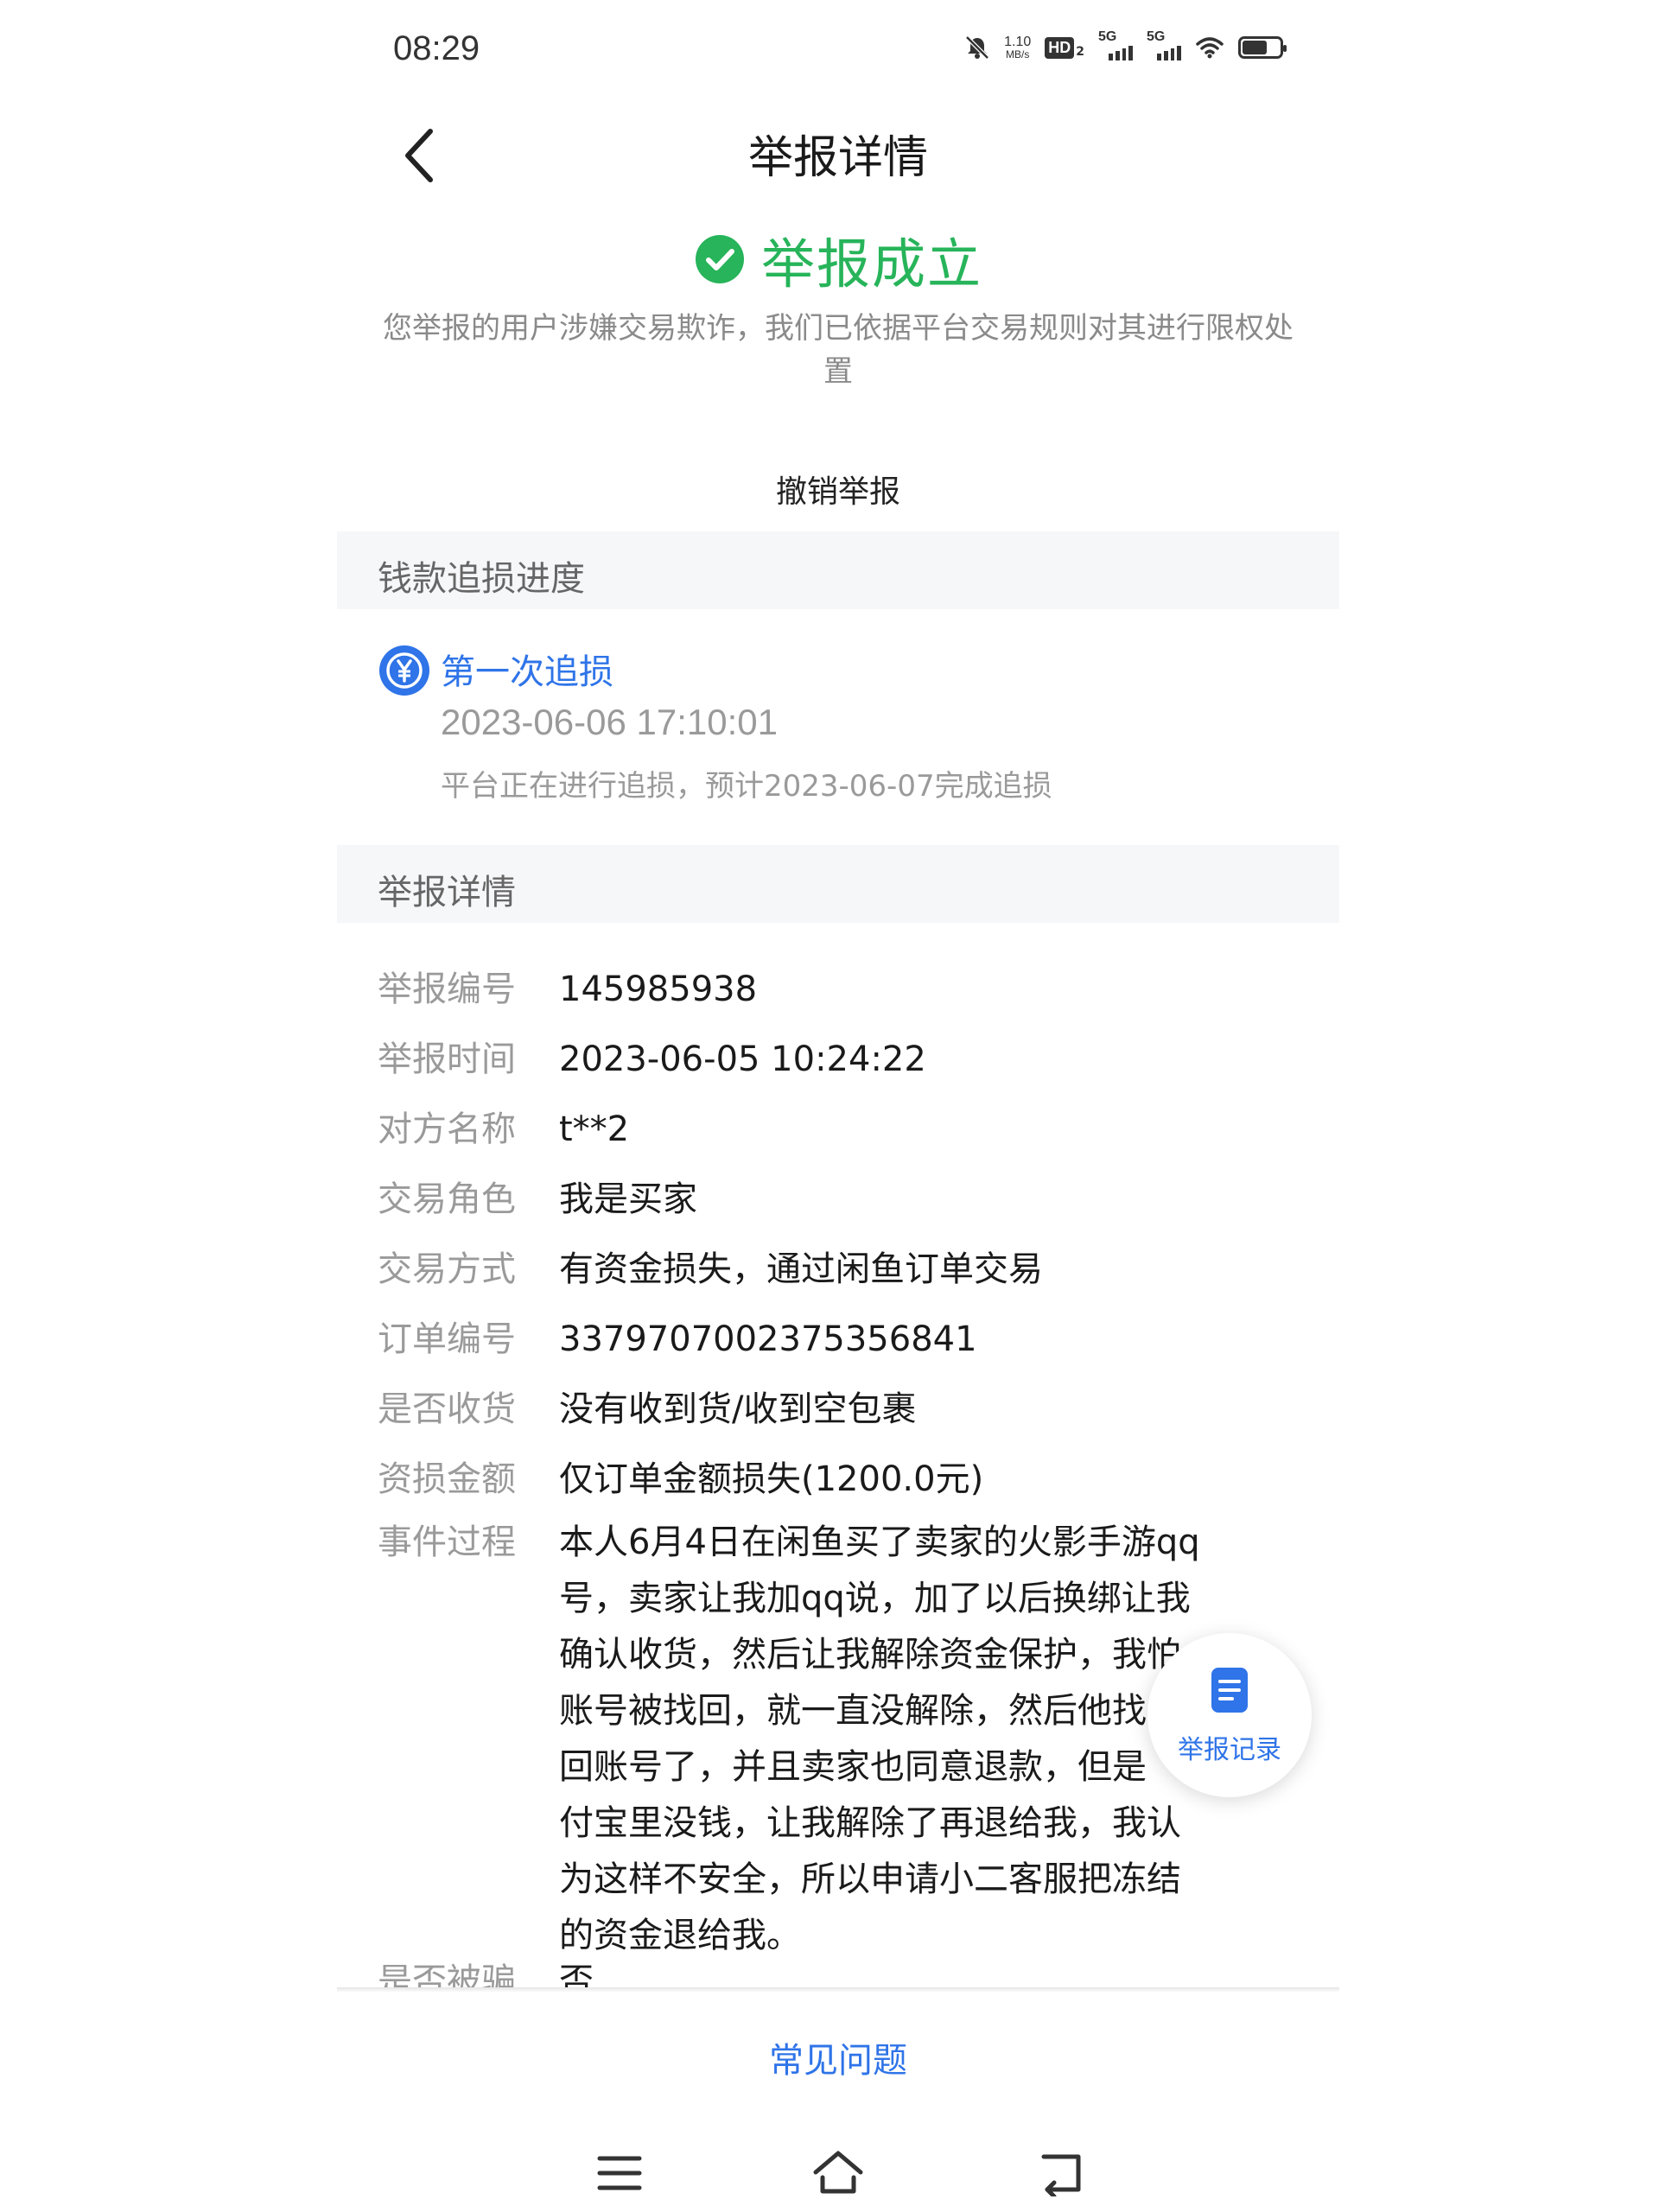 The width and height of the screenshot is (1659, 2212). What do you see at coordinates (838, 570) in the screenshot?
I see `recovery-section-header: 钱款追损进度` at bounding box center [838, 570].